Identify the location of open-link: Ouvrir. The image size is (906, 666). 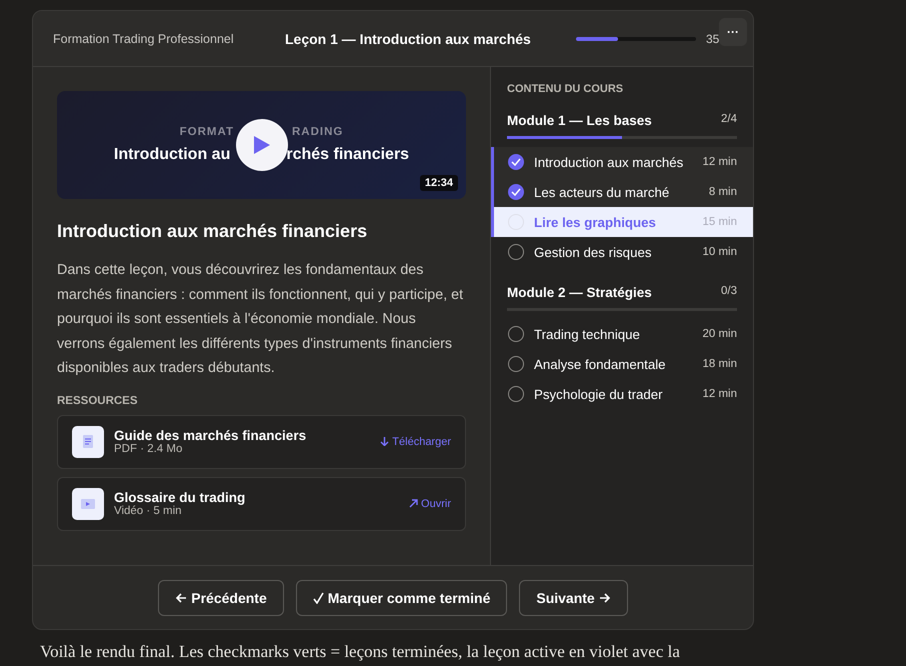
(430, 504).